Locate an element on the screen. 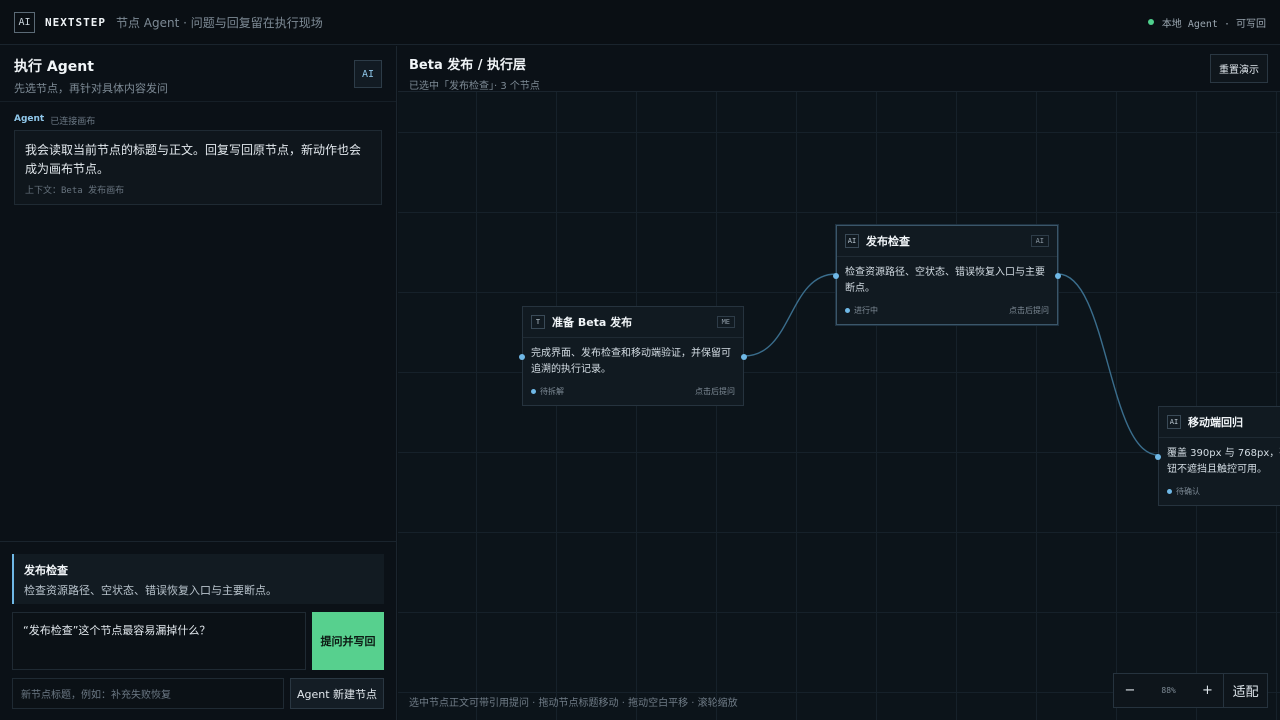  canvas-subtitle: 已选中「发布检查」· 3 个节点 is located at coordinates (474, 86).